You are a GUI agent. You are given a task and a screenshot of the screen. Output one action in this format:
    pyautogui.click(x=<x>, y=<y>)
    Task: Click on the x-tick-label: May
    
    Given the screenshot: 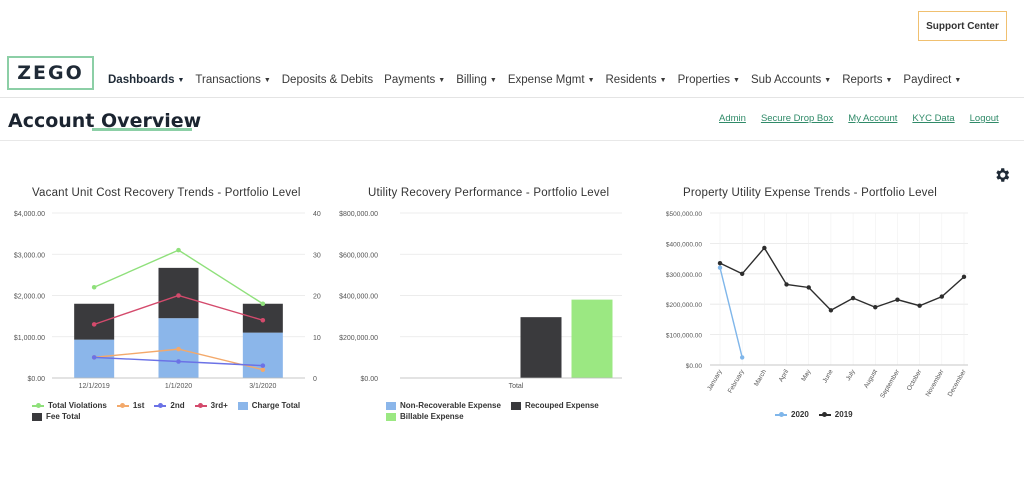 What is the action you would take?
    pyautogui.click(x=806, y=375)
    